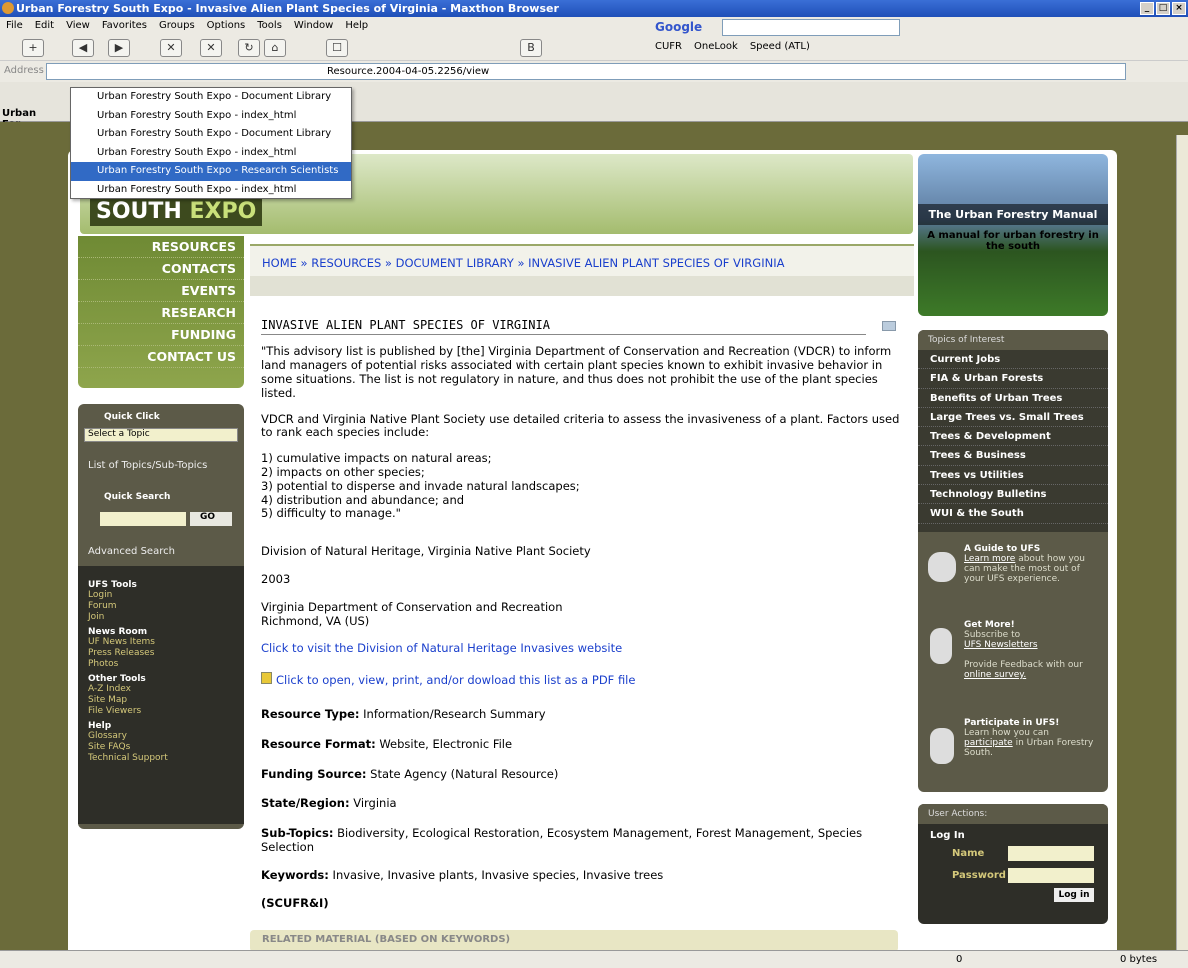  I want to click on topic-item: FIA & Urban Forests, so click(1013, 379).